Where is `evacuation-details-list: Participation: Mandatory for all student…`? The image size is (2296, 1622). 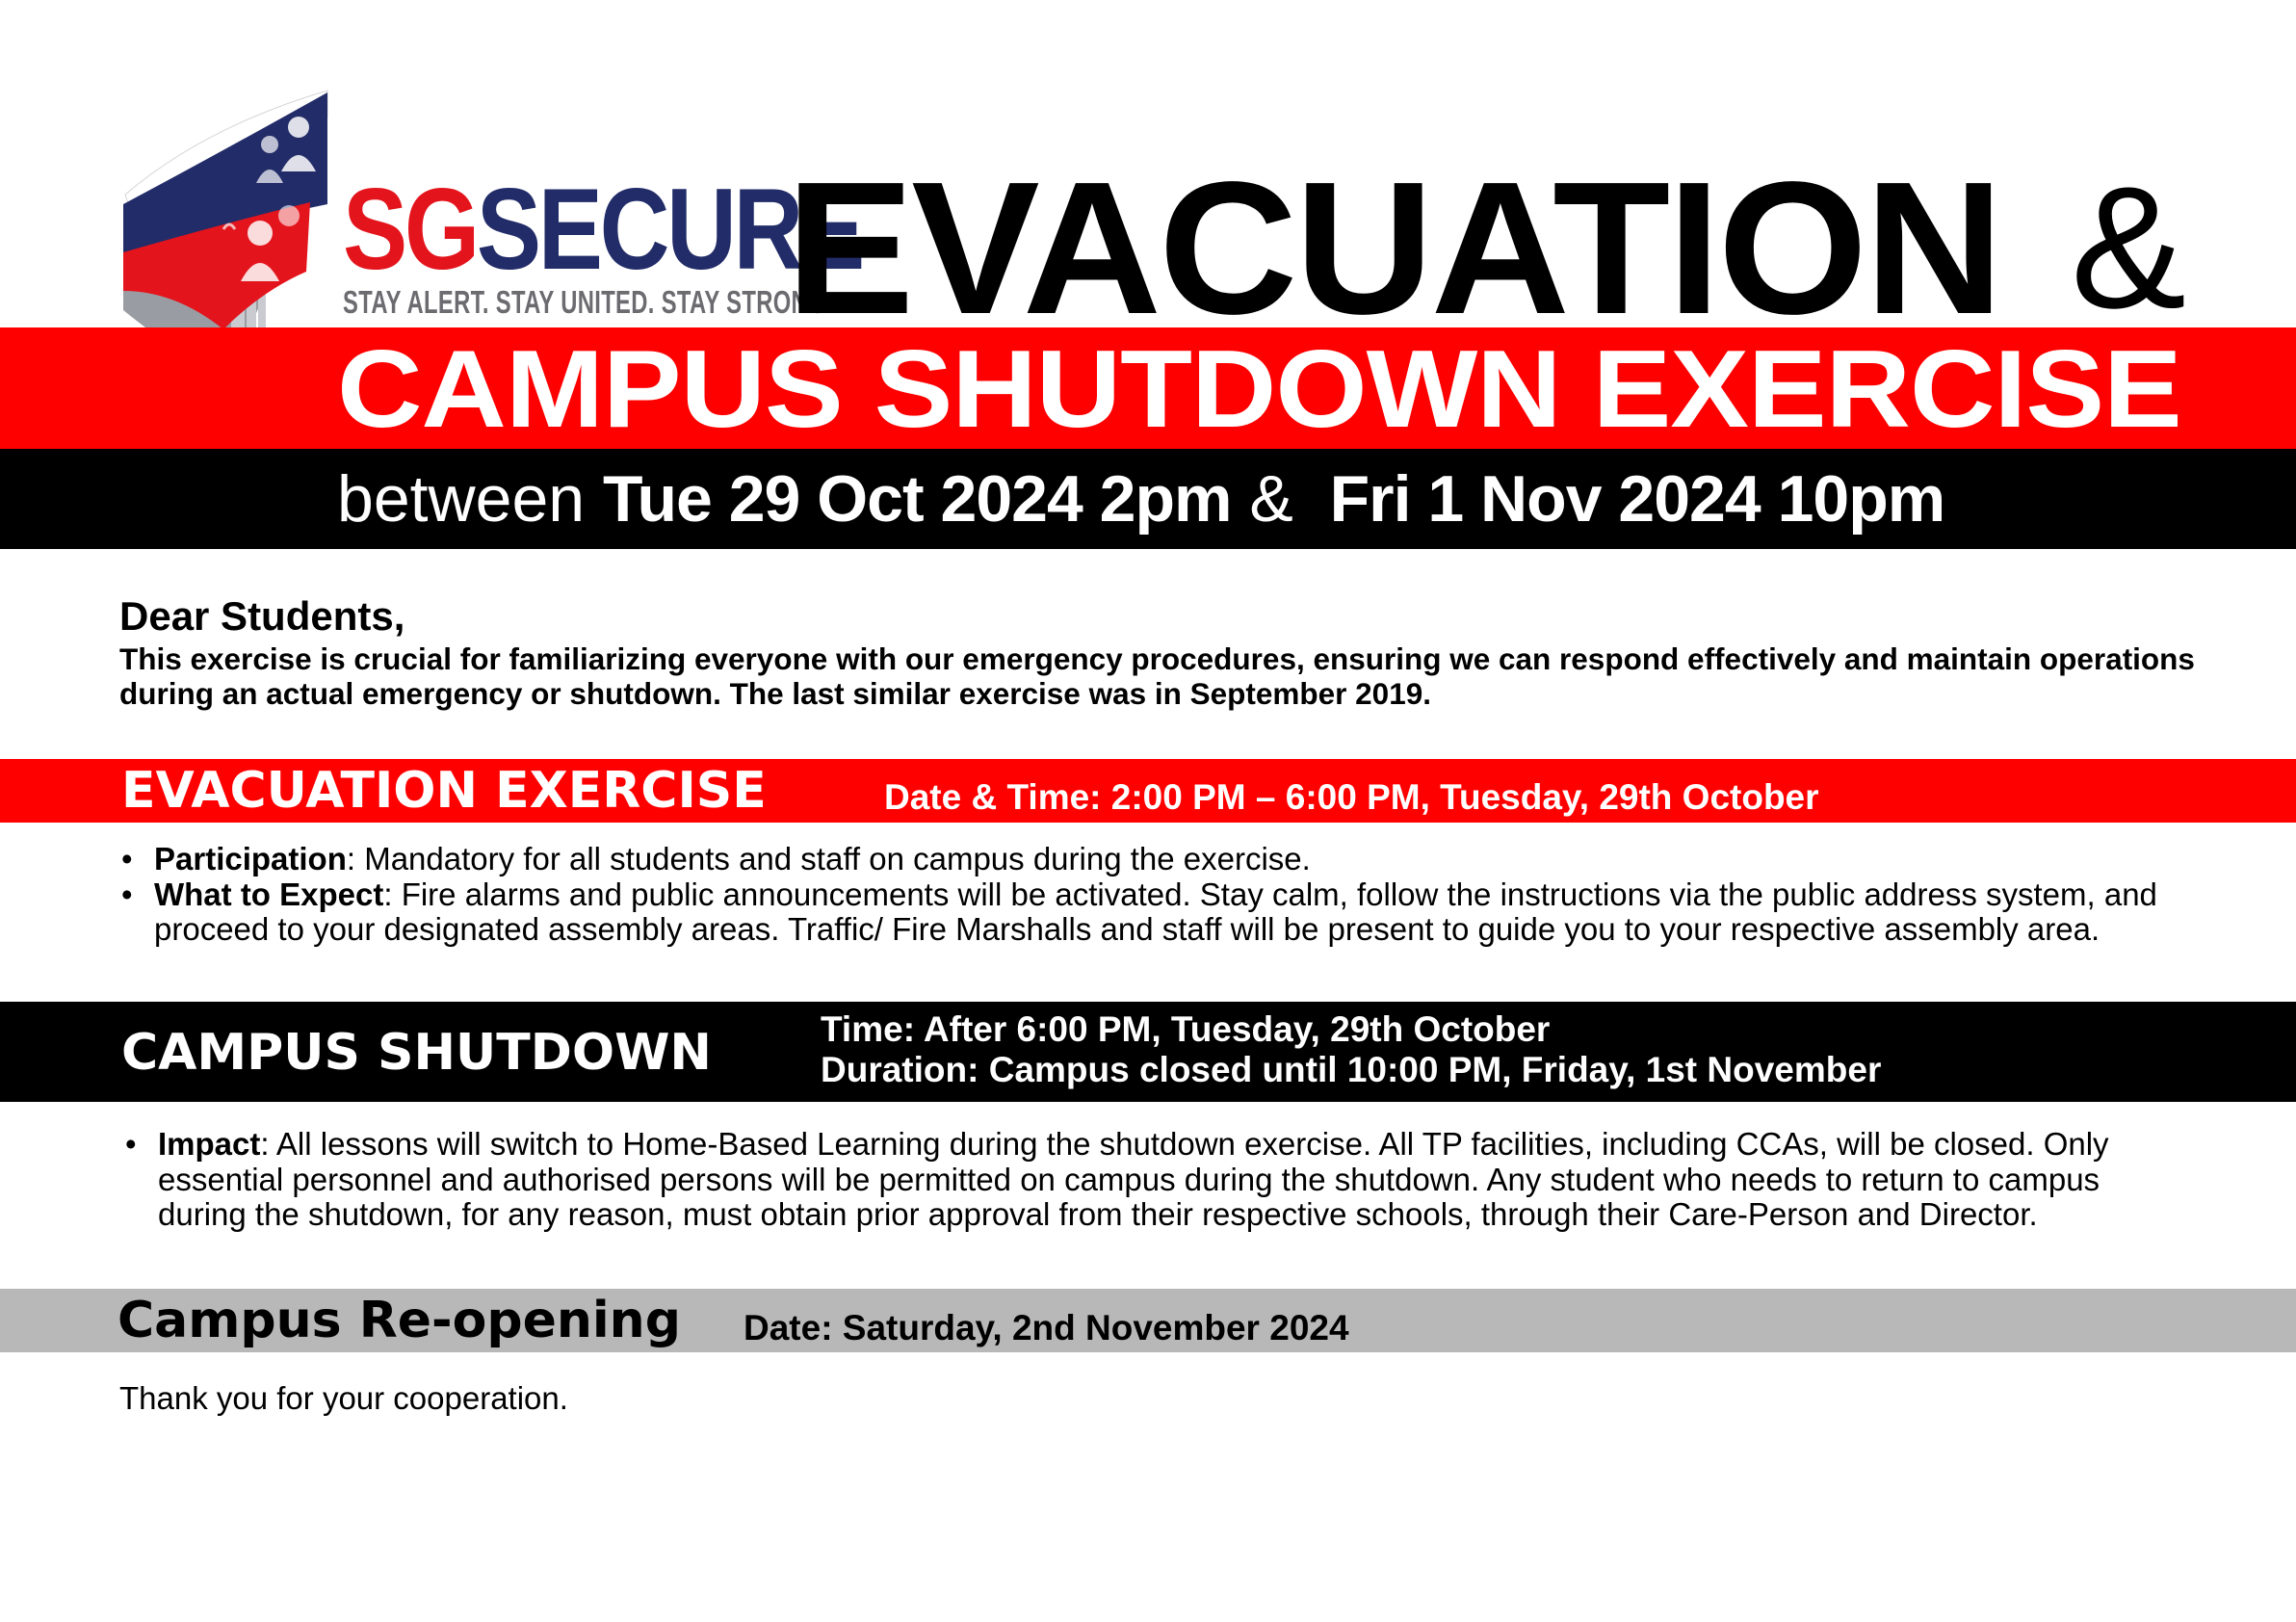 evacuation-details-list: Participation: Mandatory for all student… is located at coordinates (1154, 894).